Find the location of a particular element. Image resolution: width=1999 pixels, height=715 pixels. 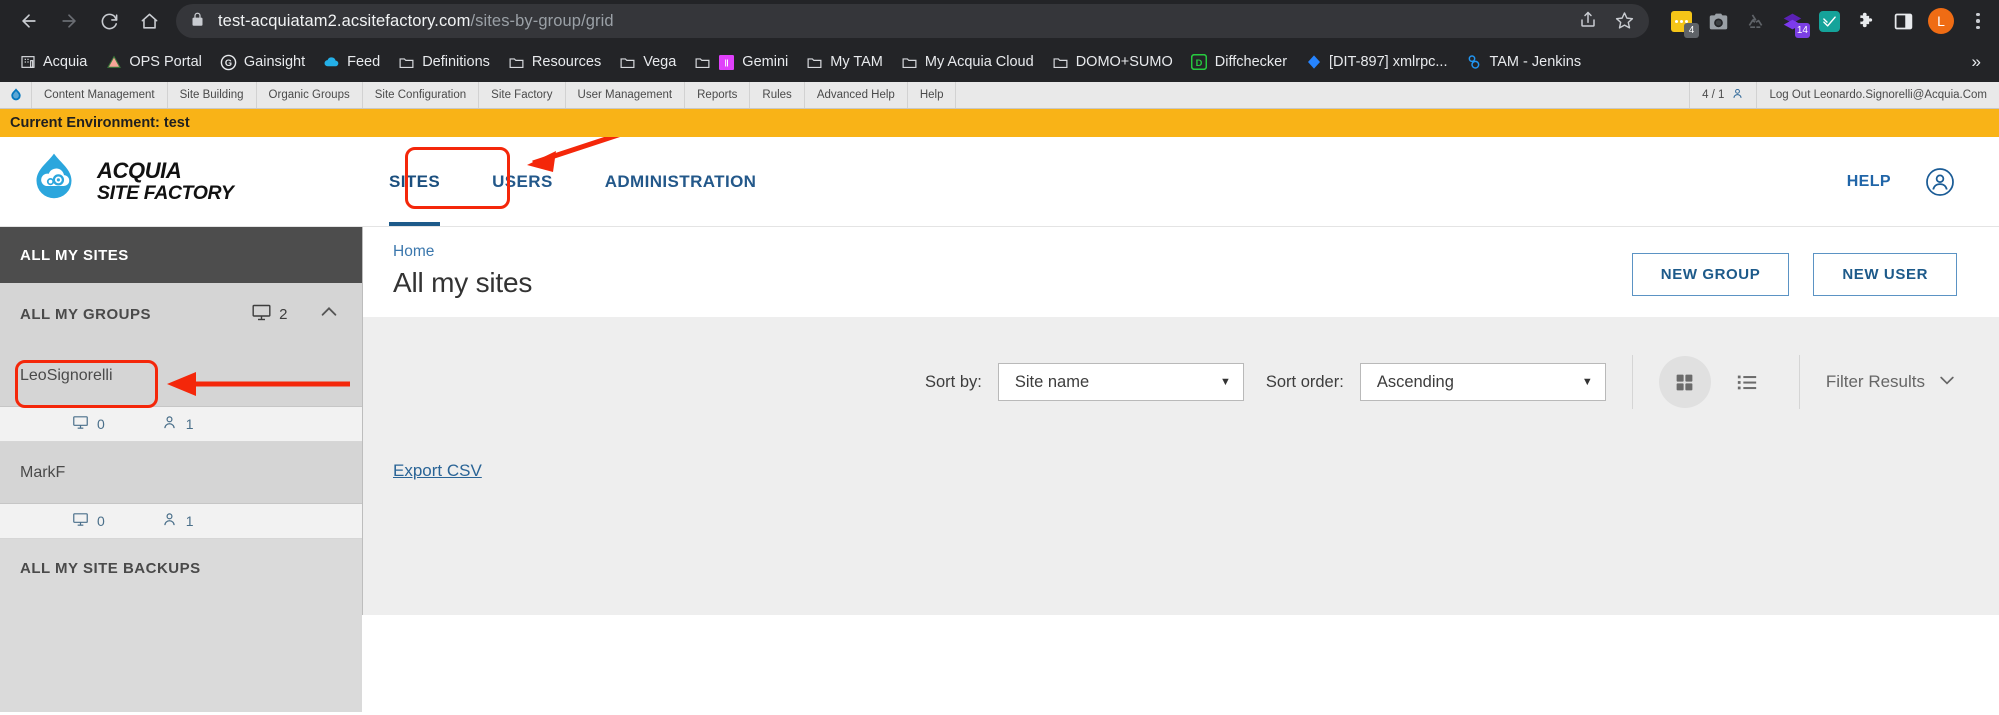

bookmark-my-acquia-cloud: My Acquia Cloud is located at coordinates (967, 62).